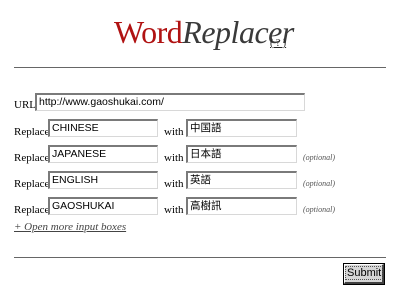  Describe the element at coordinates (278, 43) in the screenshot. I see `help-link: ( ? )` at that location.